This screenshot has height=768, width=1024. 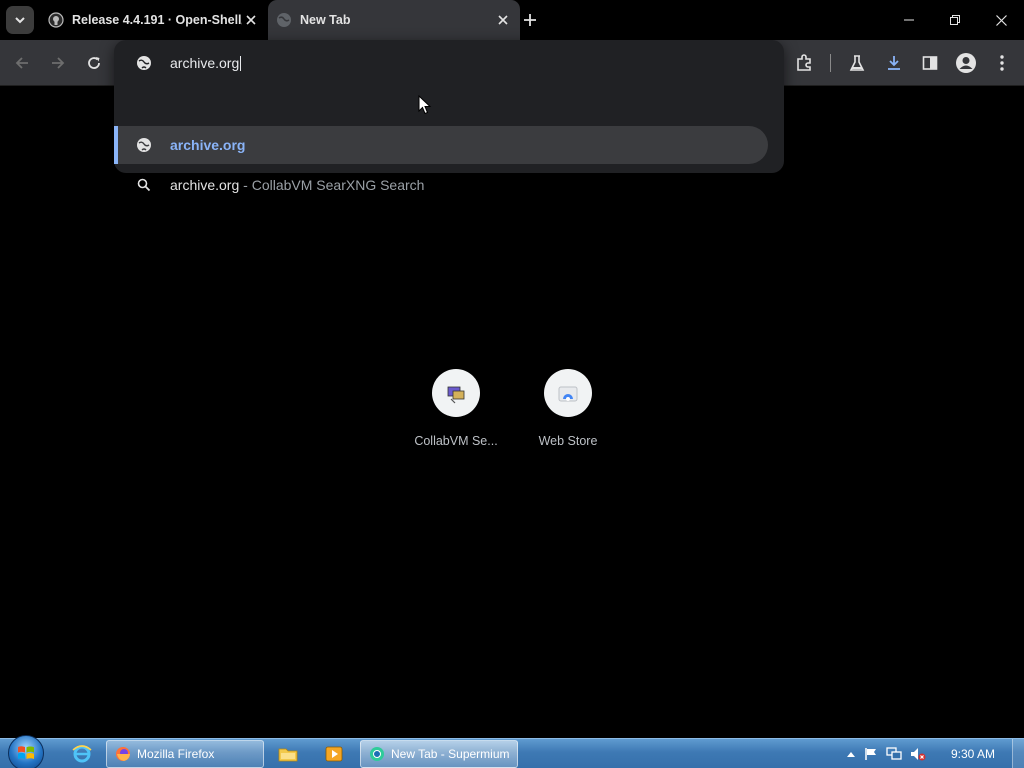 What do you see at coordinates (56, 20) in the screenshot?
I see `github-icon` at bounding box center [56, 20].